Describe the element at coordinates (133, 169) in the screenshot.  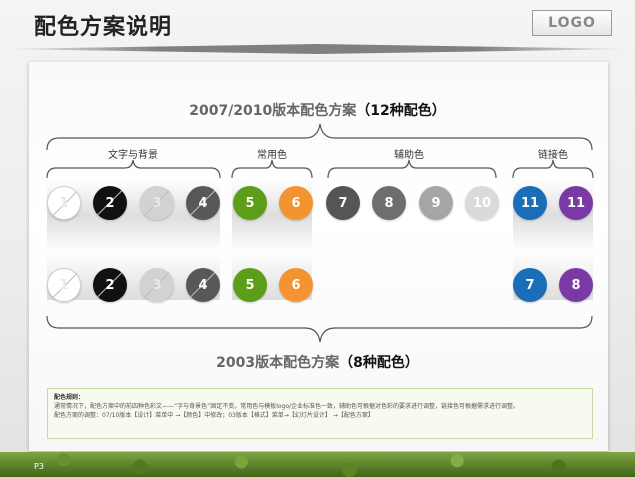
I see `brace-text-bg` at that location.